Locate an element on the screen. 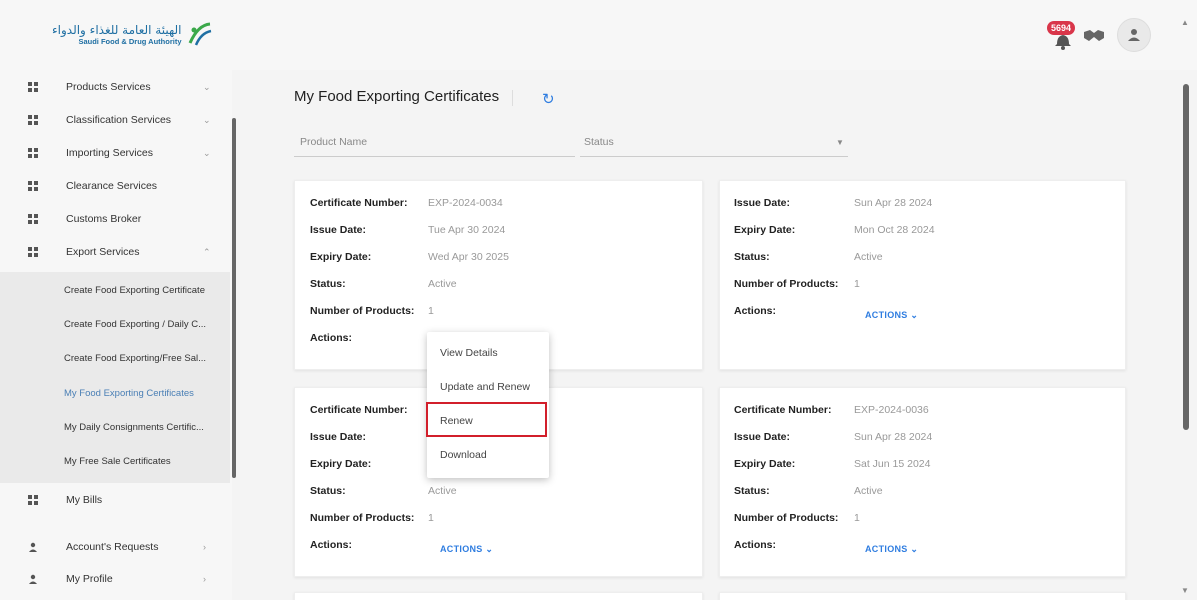  user-icon is located at coordinates (1134, 35).